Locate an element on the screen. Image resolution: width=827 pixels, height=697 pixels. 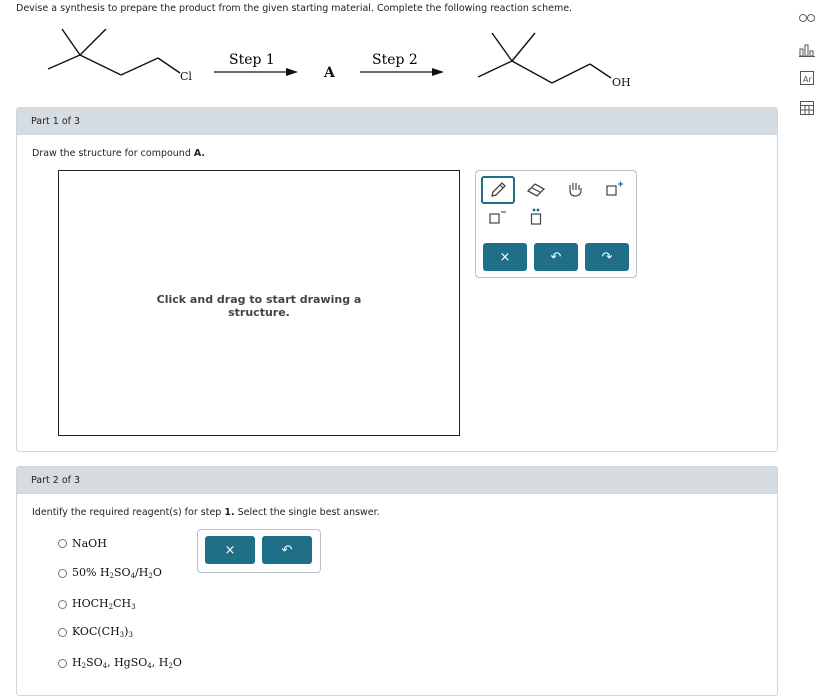
option-label: HOCH2CH3 is located at coordinates (104, 604).